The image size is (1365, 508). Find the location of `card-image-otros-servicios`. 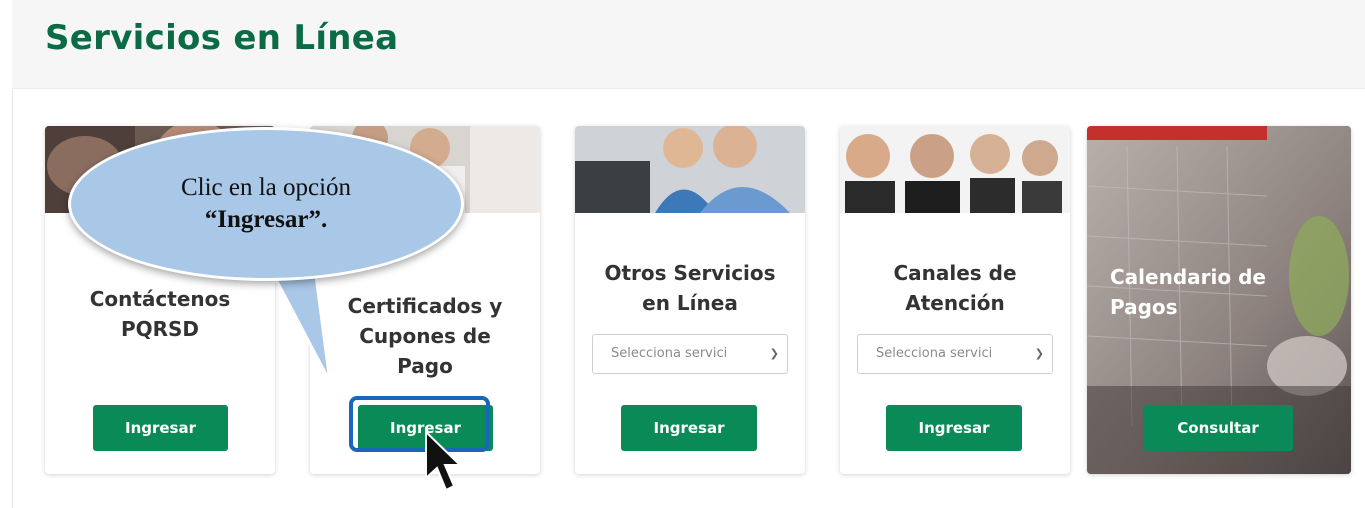

card-image-otros-servicios is located at coordinates (690, 169).